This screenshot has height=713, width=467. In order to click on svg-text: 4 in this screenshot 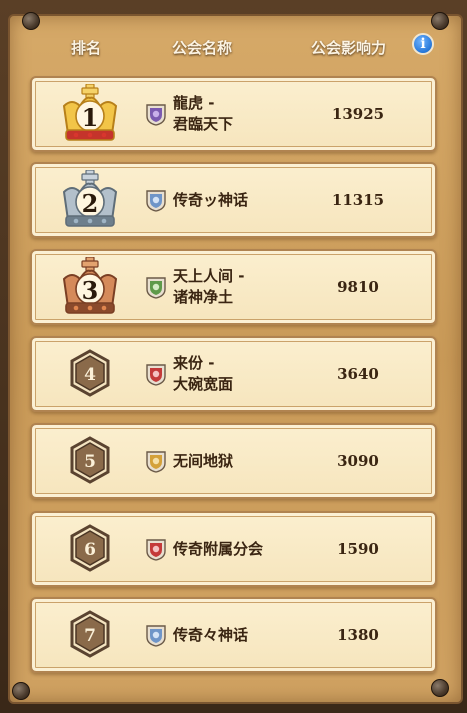, I will do `click(90, 375)`.